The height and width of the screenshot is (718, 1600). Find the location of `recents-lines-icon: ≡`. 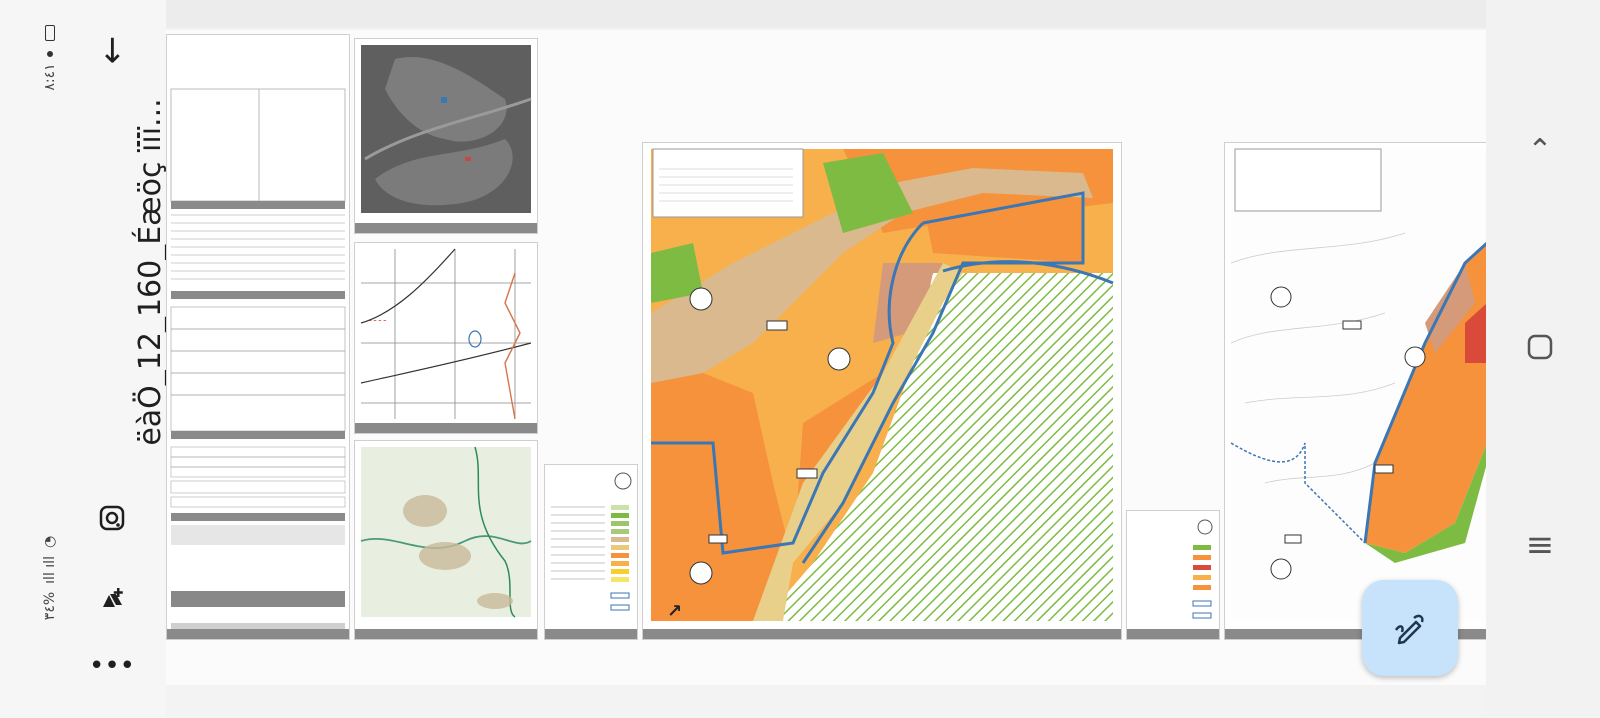

recents-lines-icon: ≡ is located at coordinates (1540, 545).